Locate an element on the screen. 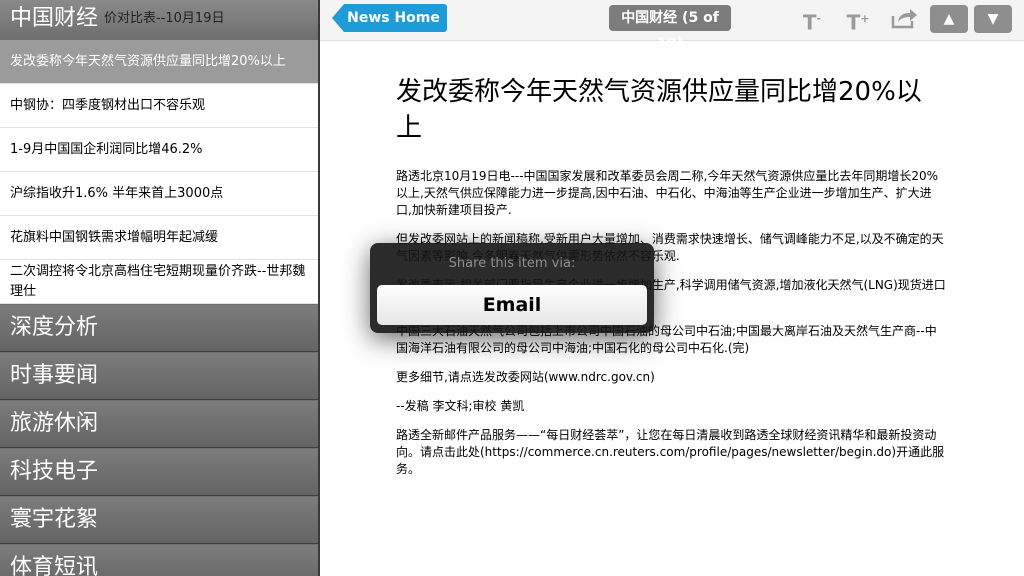 The image size is (1024, 576). up-arrow-icon: ▲ is located at coordinates (949, 19).